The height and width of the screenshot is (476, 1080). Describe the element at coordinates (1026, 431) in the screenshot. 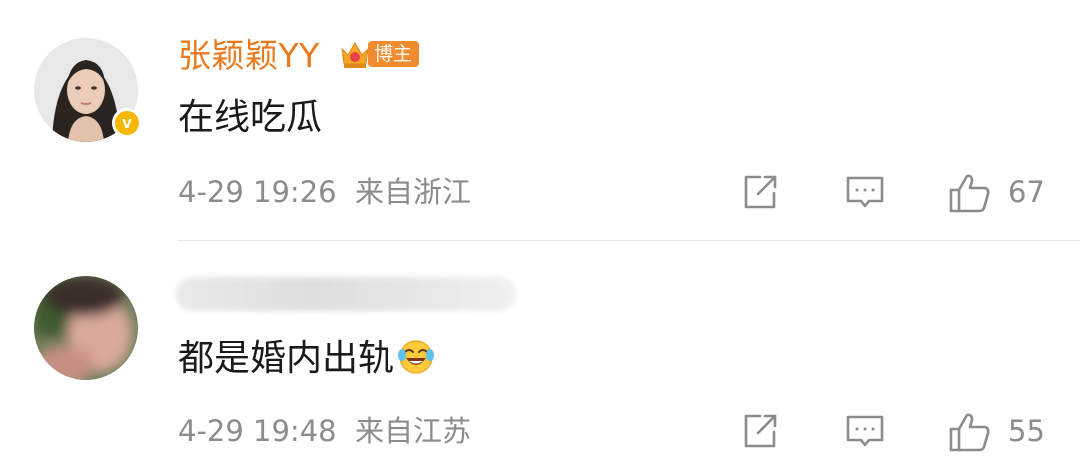

I see `like-count: 55` at that location.